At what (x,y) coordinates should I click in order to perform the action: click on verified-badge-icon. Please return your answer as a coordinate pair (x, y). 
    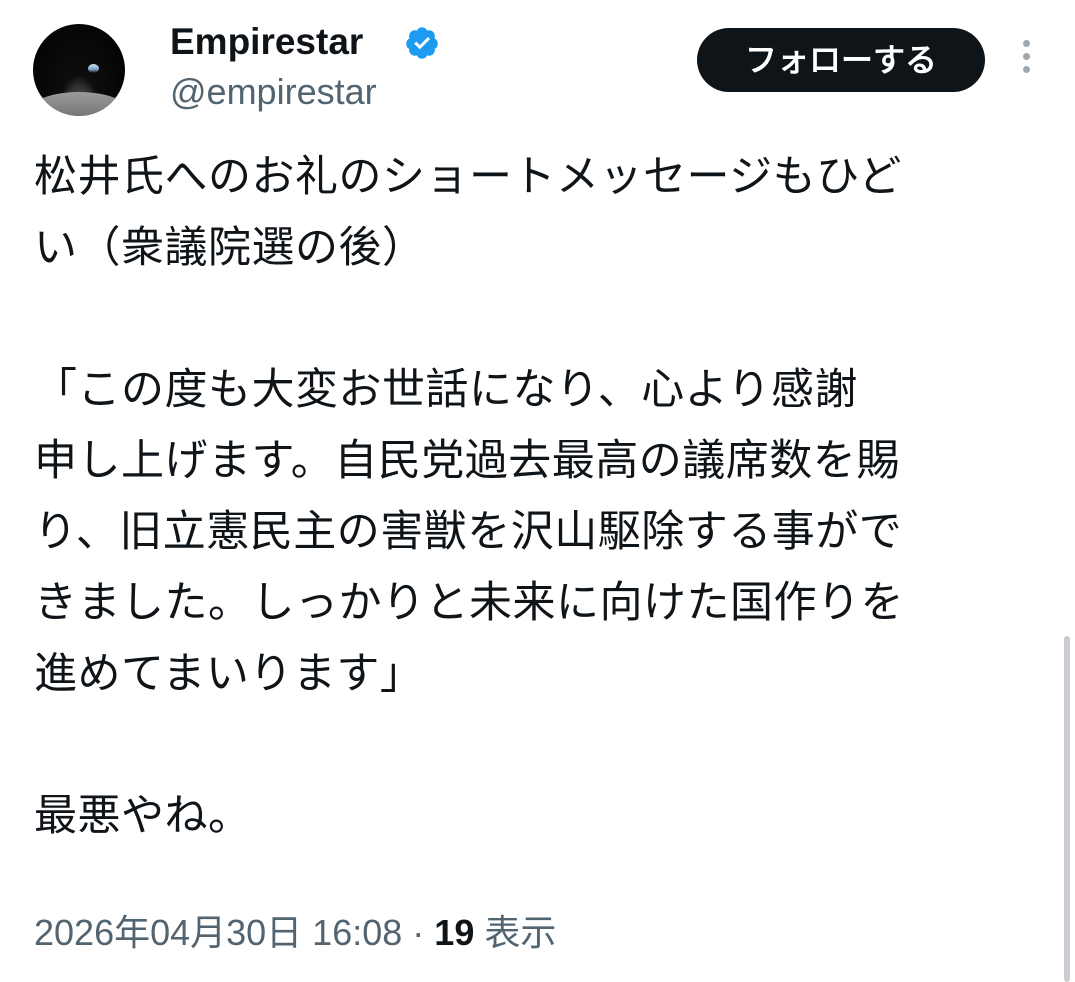
    Looking at the image, I should click on (422, 43).